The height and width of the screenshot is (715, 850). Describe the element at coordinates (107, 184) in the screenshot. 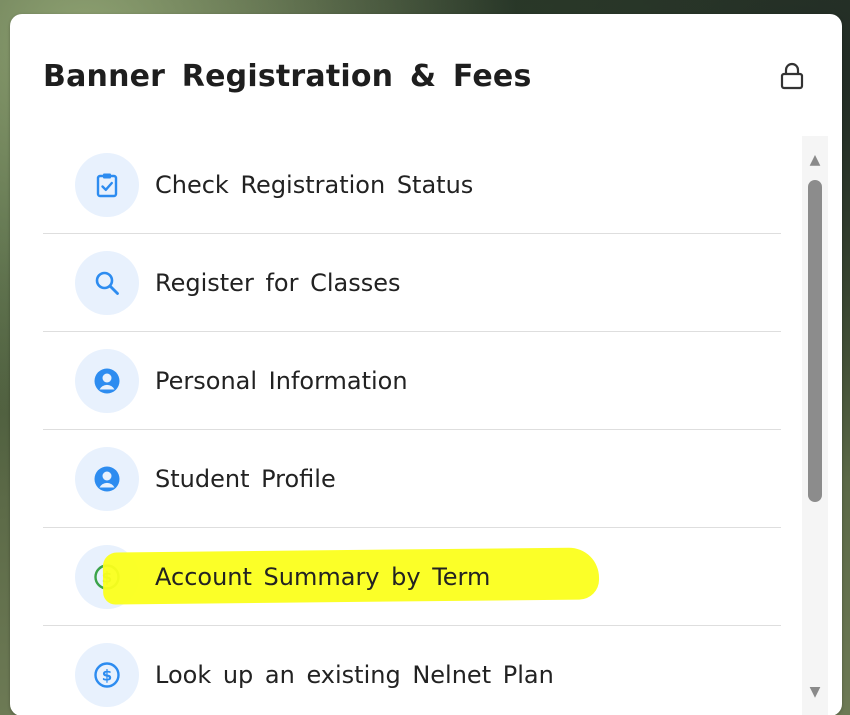

I see `clipboard-check-icon` at that location.